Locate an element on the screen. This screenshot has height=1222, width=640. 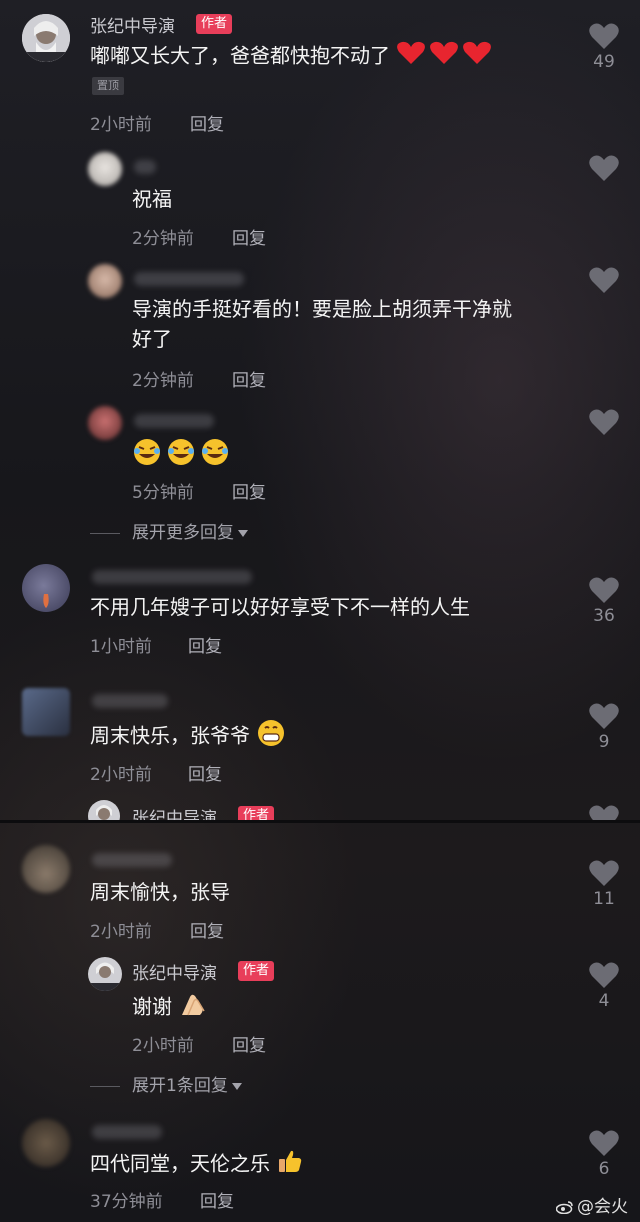
like-button: 36 is located at coordinates (604, 601).